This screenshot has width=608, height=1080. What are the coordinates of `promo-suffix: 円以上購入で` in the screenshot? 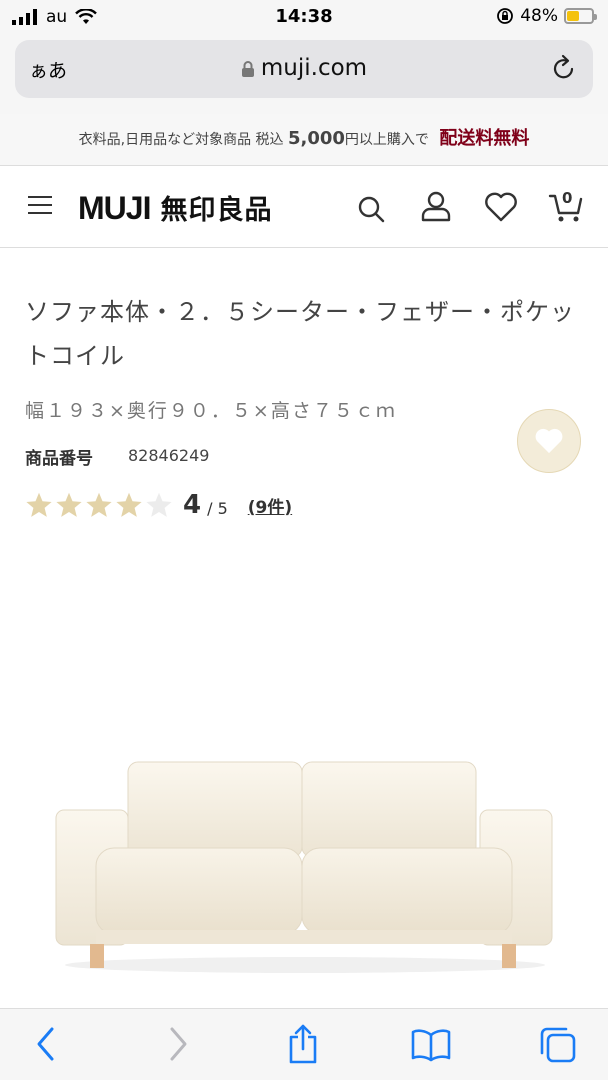 It's located at (386, 140).